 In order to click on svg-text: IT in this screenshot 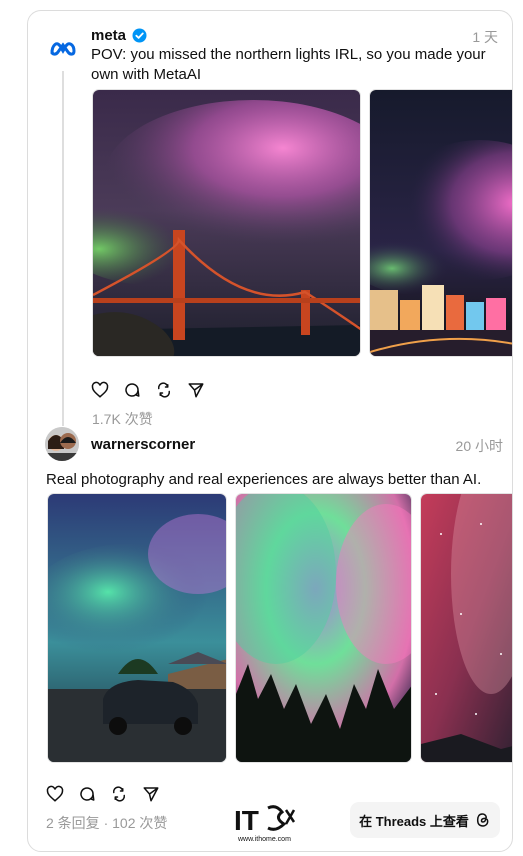, I will do `click(246, 820)`.